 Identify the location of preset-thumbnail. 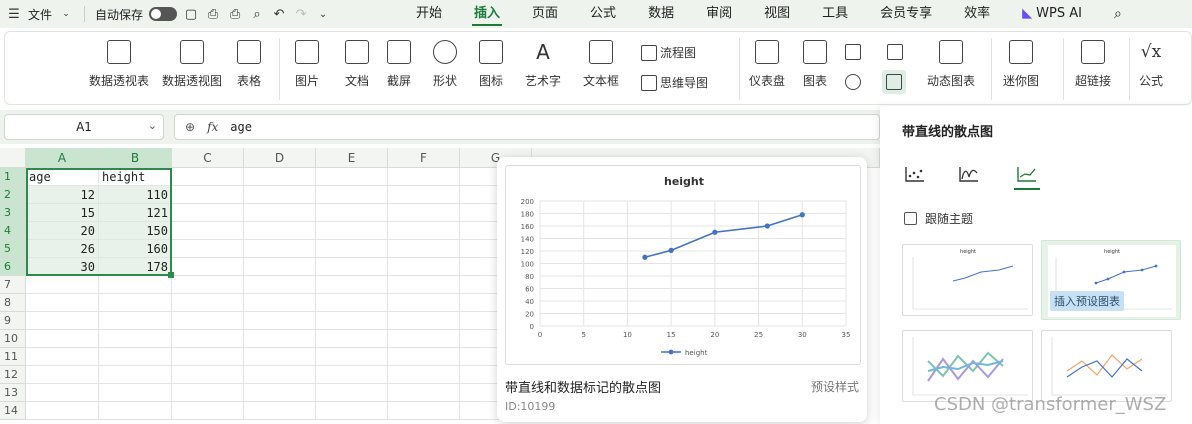
(967, 366).